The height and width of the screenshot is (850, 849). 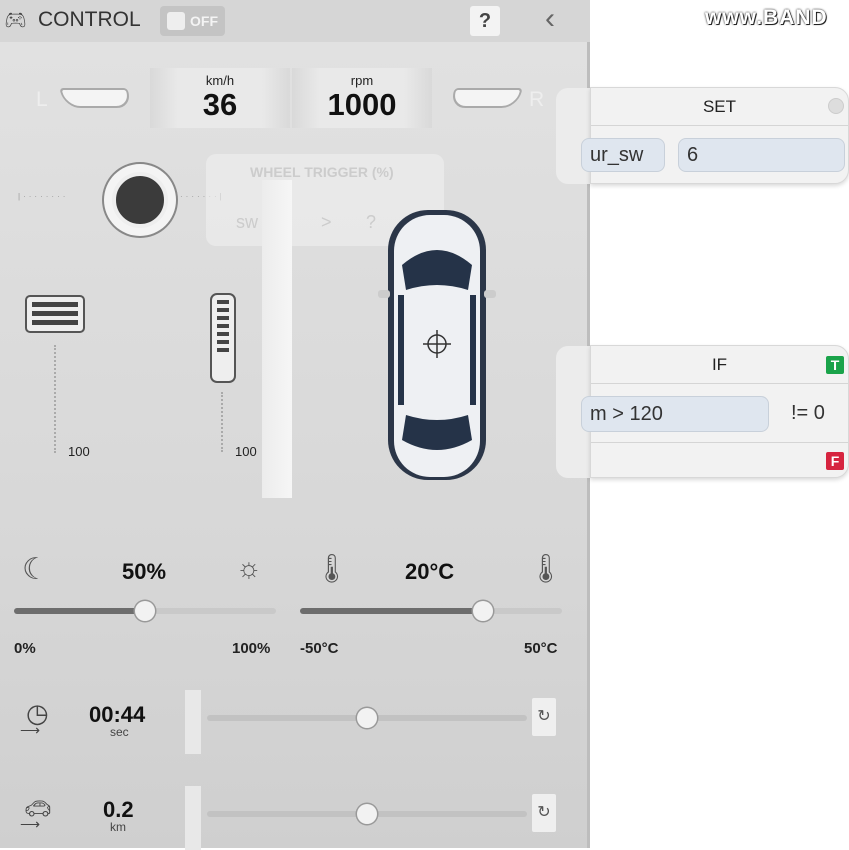 What do you see at coordinates (35, 569) in the screenshot?
I see `moon-icon: ☾` at bounding box center [35, 569].